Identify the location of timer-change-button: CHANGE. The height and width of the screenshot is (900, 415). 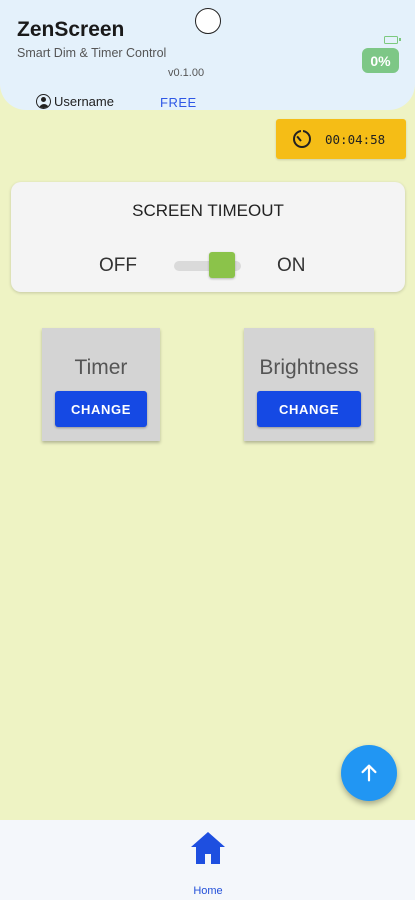
(101, 409).